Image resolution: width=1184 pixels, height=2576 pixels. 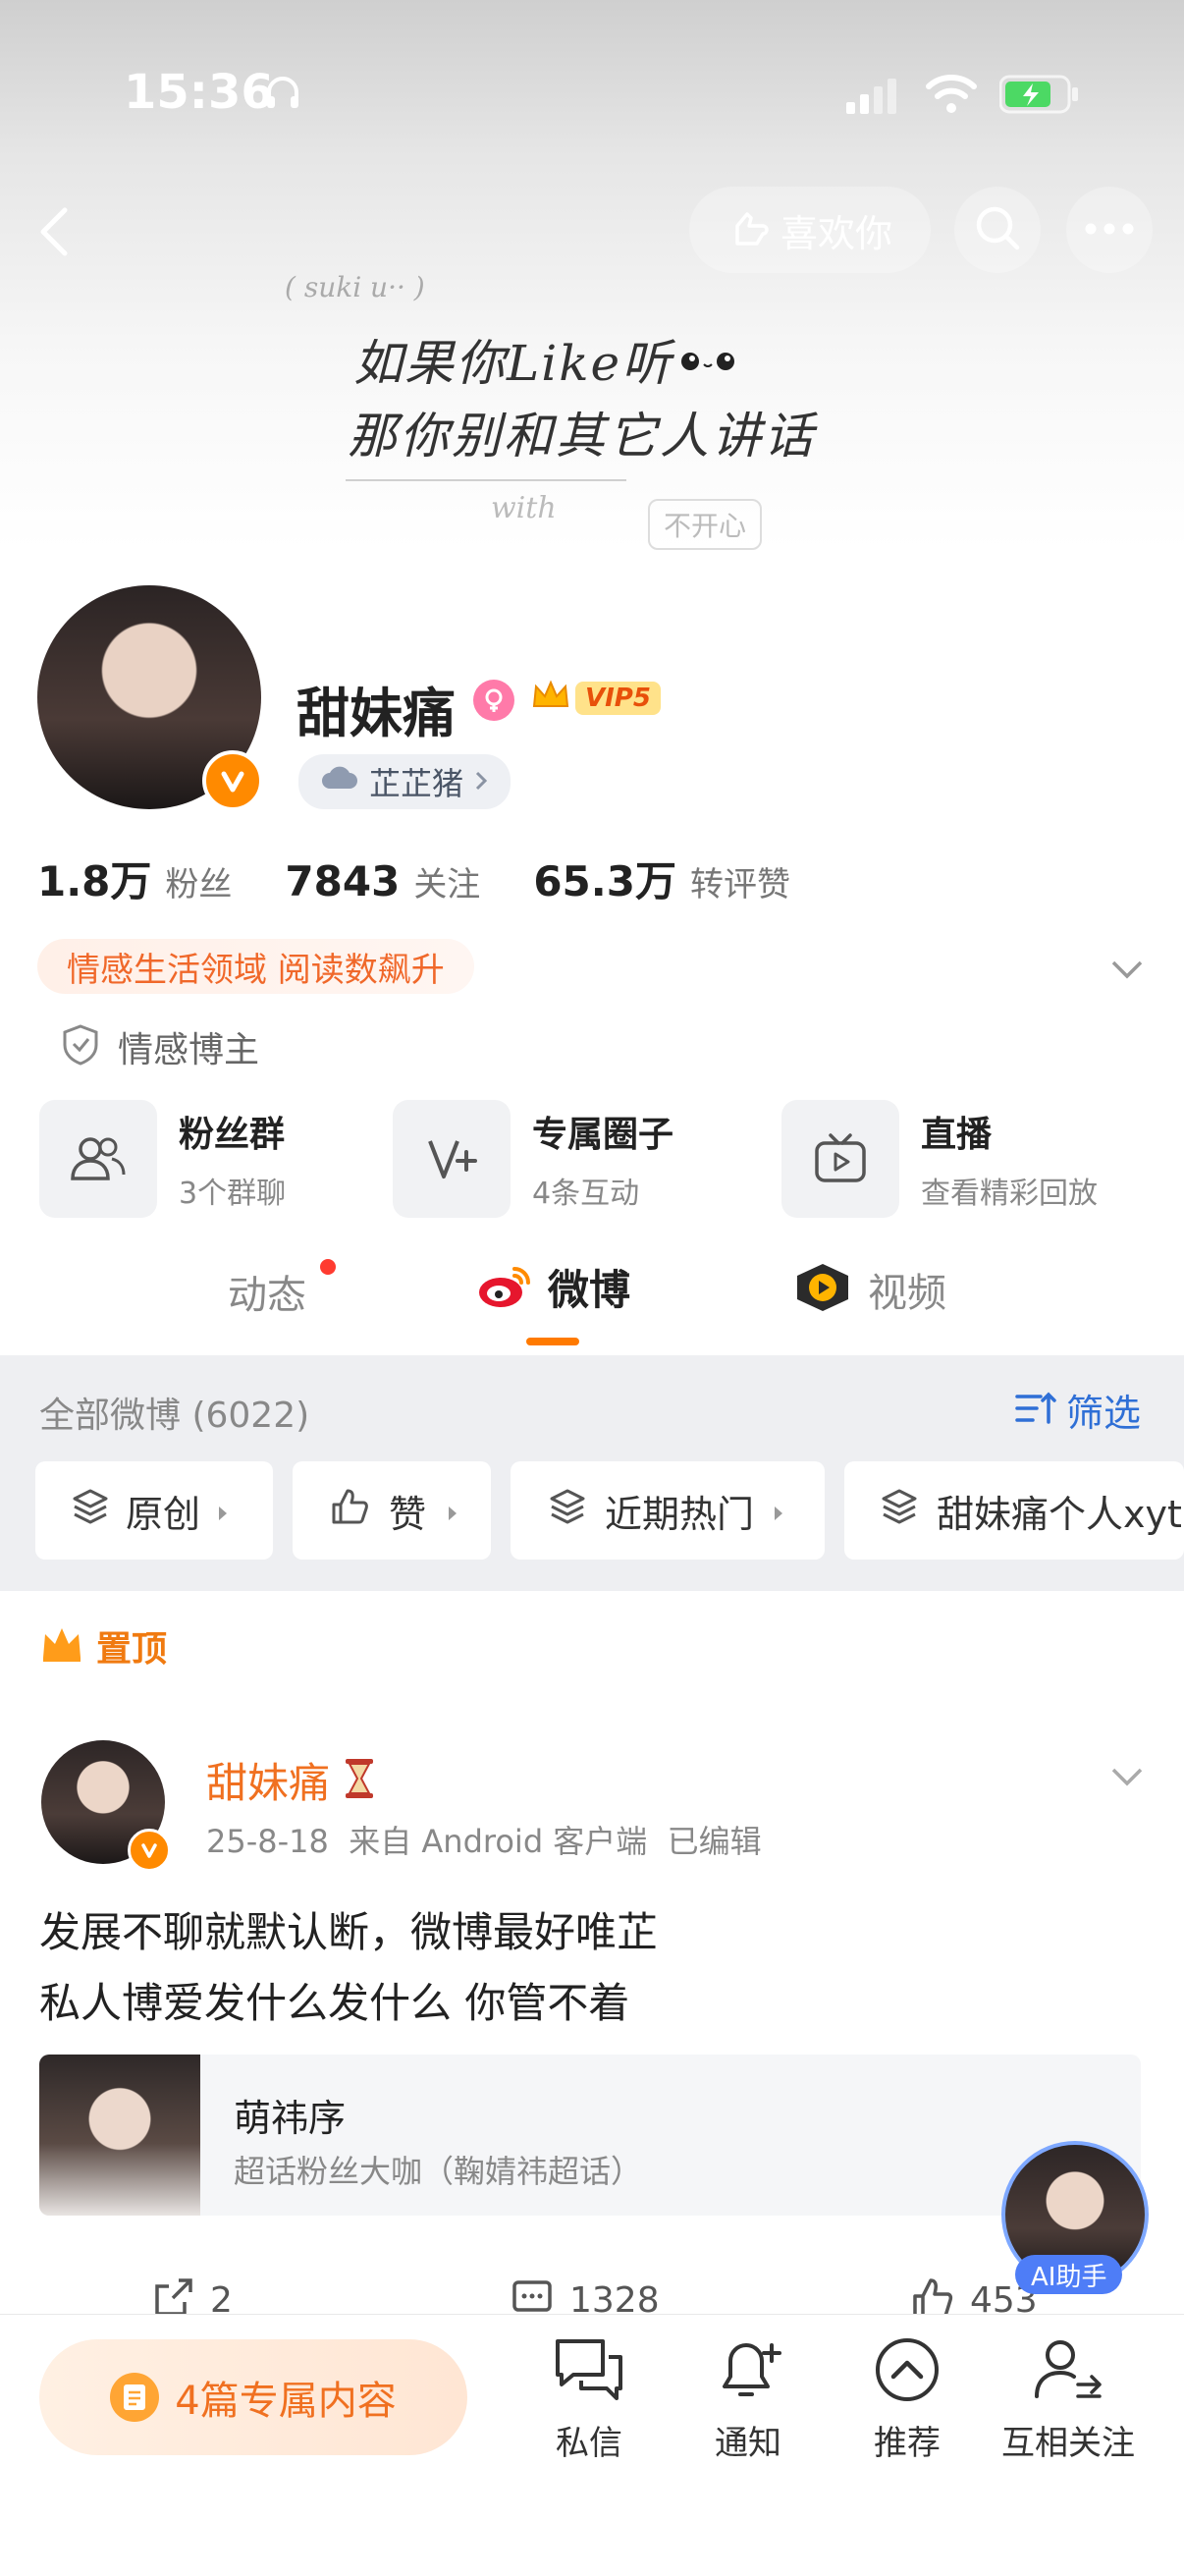 What do you see at coordinates (589, 2443) in the screenshot?
I see `nav-messages-label: 私信` at bounding box center [589, 2443].